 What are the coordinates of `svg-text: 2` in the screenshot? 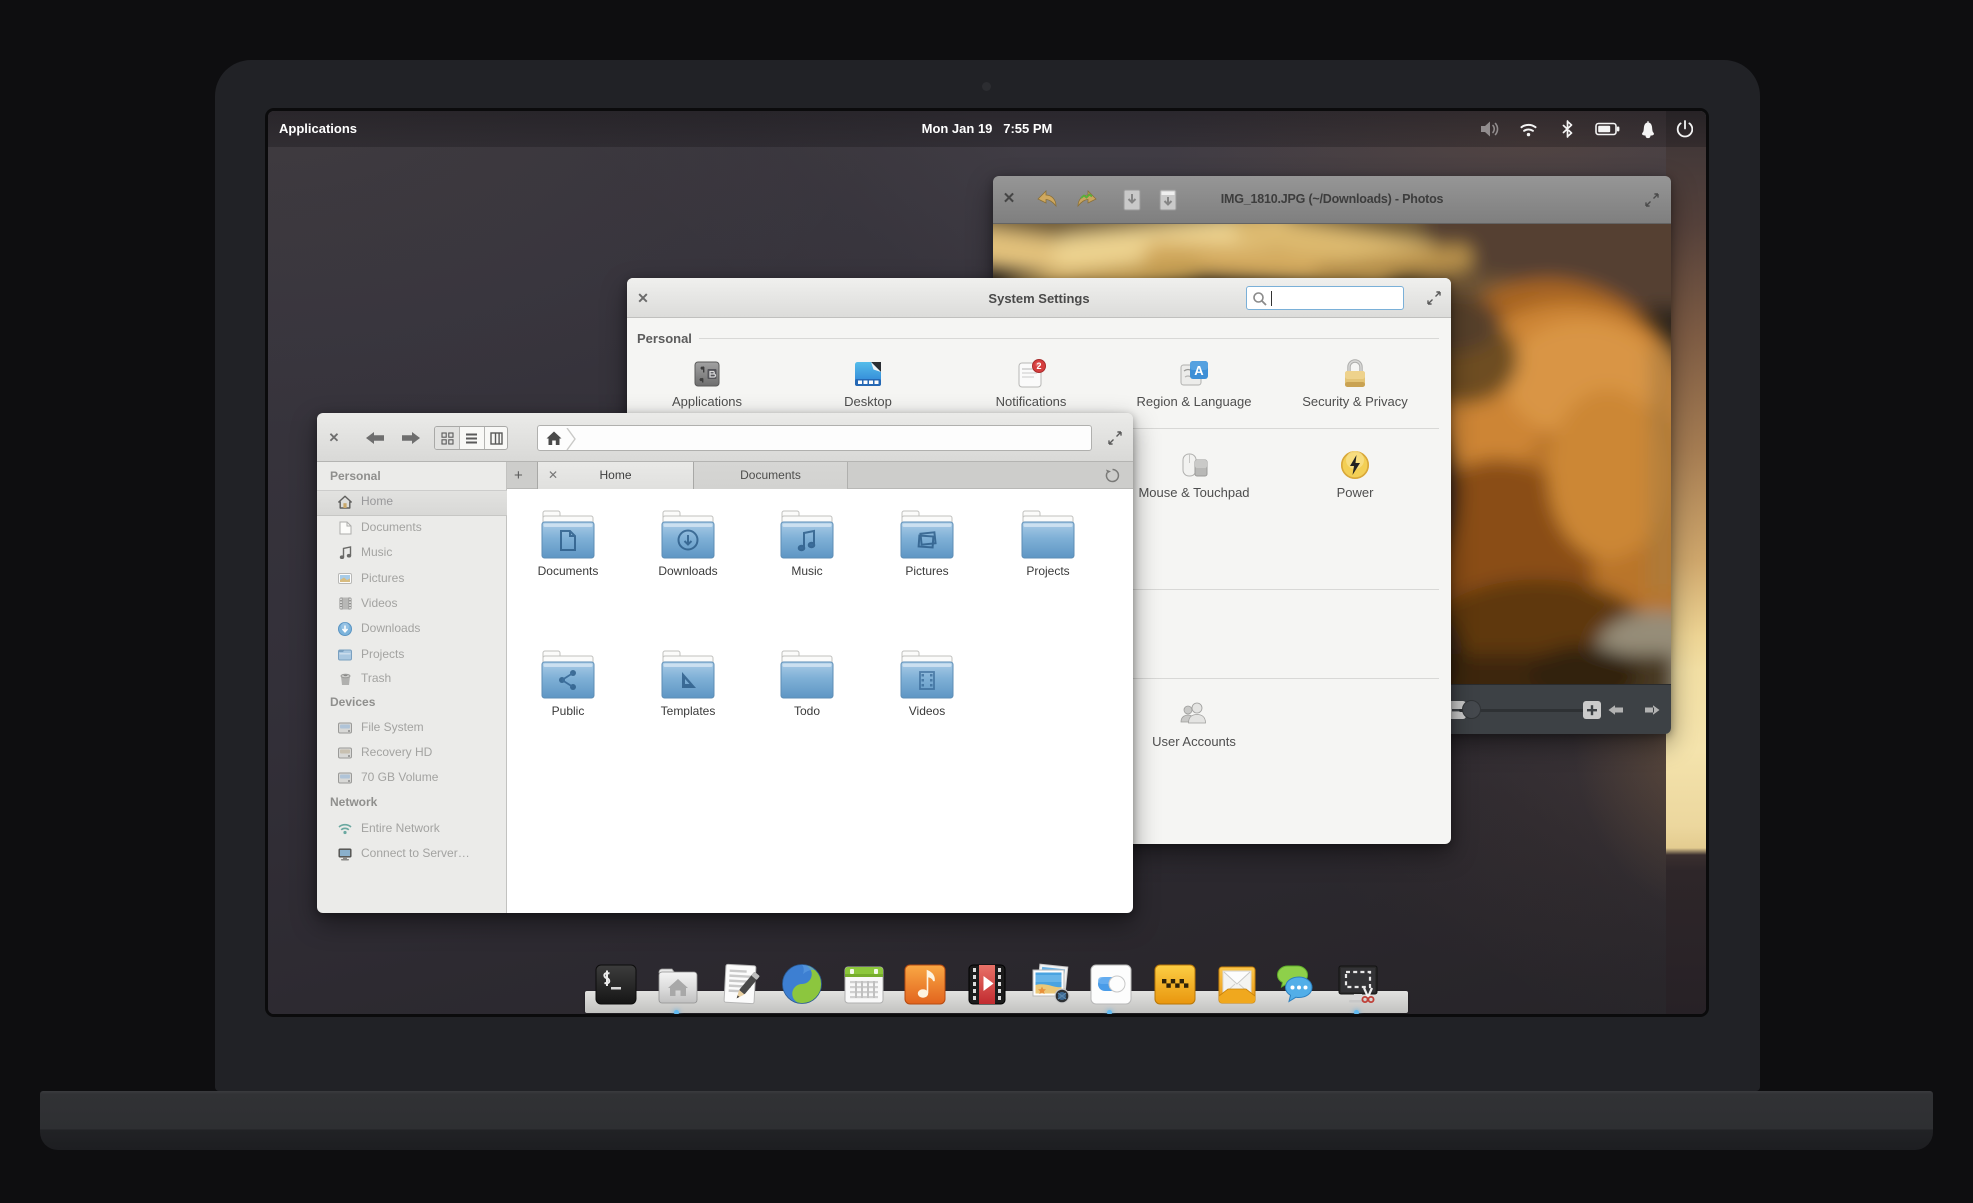 It's located at (1038, 366).